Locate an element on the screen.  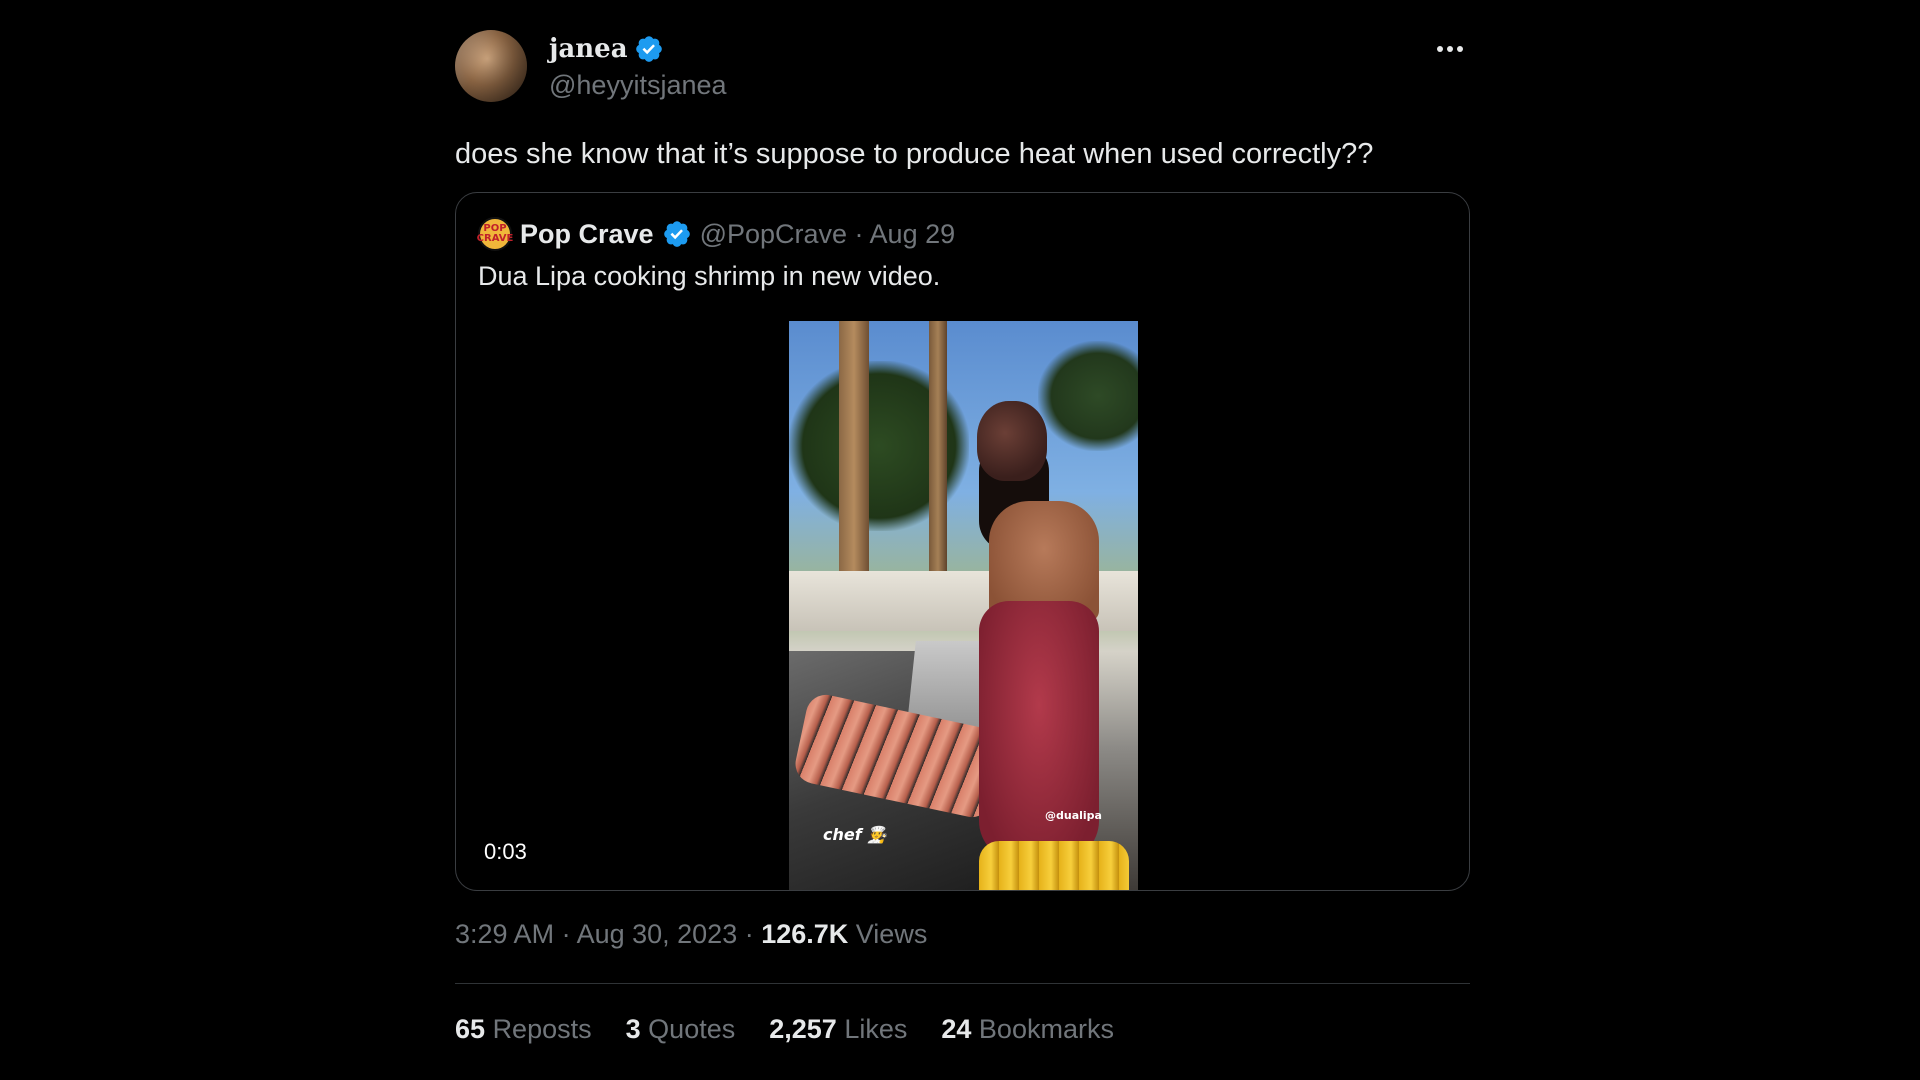
avatar-shade is located at coordinates (491, 66).